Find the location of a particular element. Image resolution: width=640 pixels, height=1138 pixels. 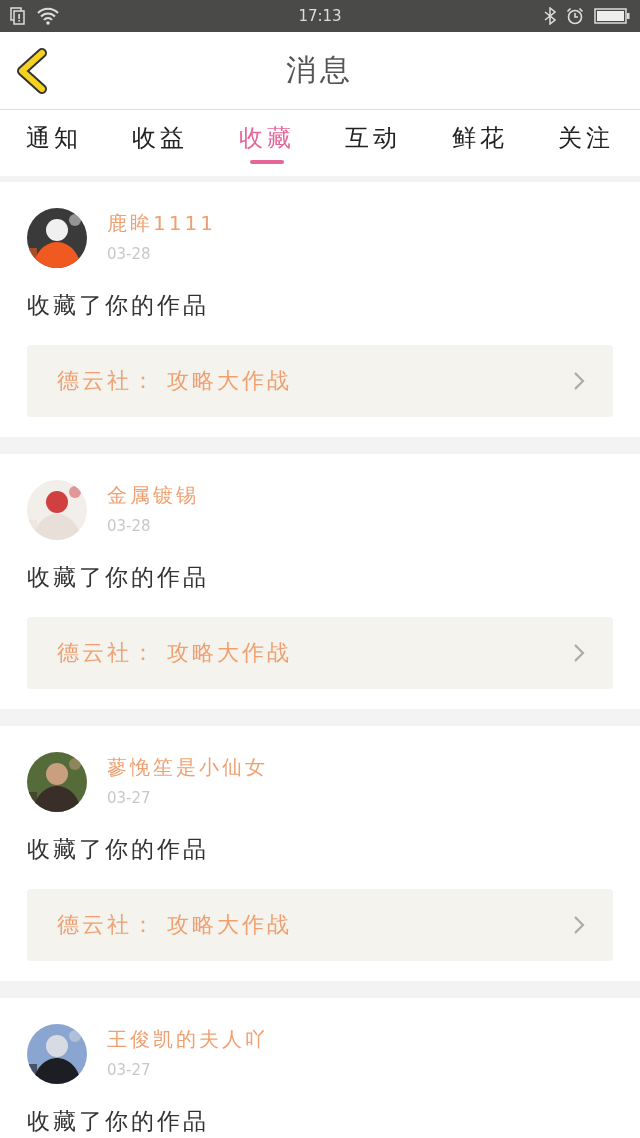

sim-alert-icon is located at coordinates (18, 16).